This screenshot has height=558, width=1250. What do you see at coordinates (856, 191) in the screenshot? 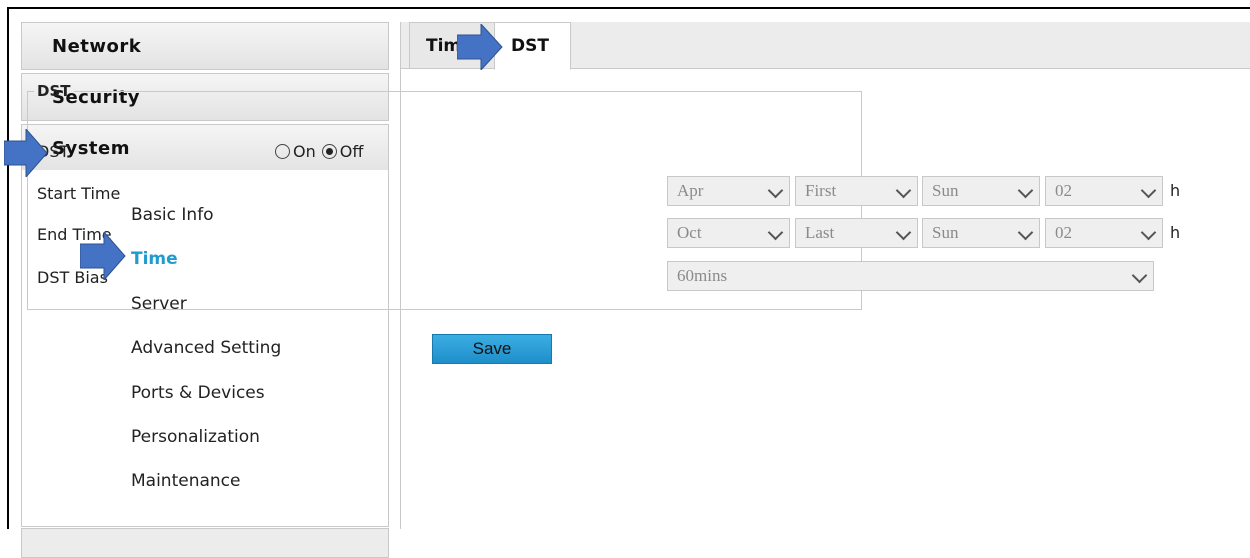
I see `start-week-select: First` at bounding box center [856, 191].